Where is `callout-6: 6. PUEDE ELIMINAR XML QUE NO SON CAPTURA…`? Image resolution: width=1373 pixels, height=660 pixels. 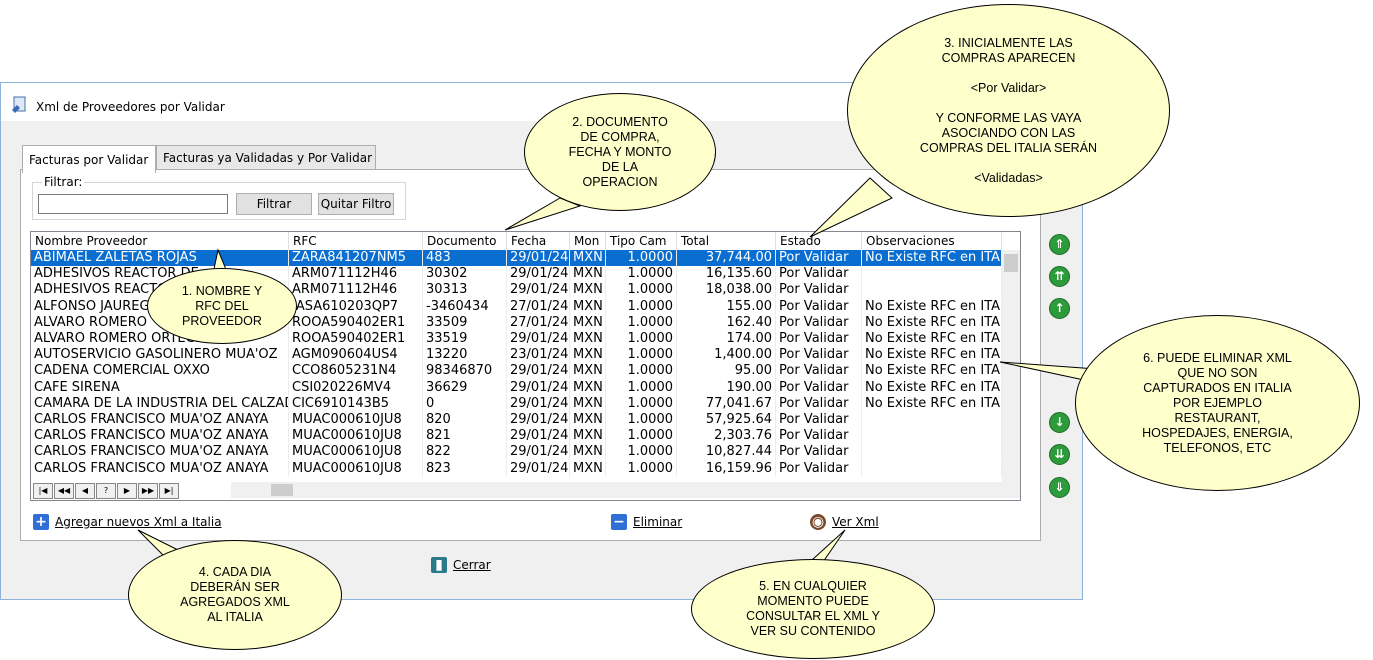 callout-6: 6. PUEDE ELIMINAR XML QUE NO SON CAPTURA… is located at coordinates (1217, 403).